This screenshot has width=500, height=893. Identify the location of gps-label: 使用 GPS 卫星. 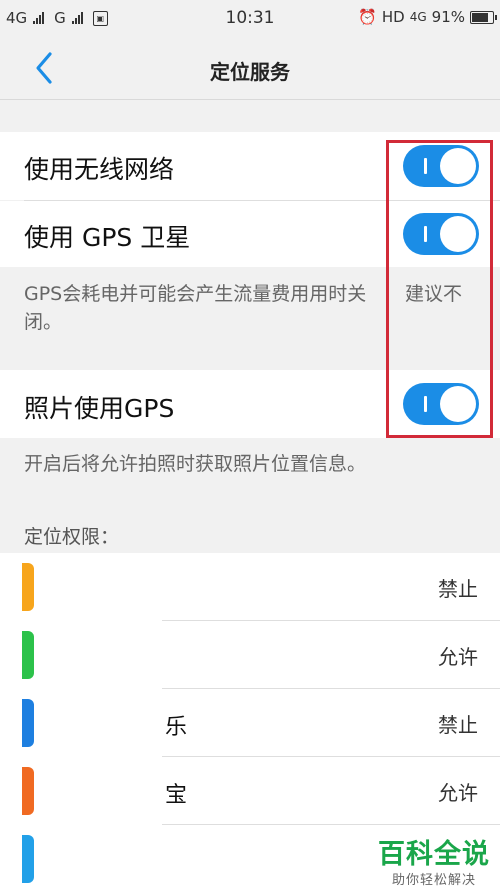
(107, 237).